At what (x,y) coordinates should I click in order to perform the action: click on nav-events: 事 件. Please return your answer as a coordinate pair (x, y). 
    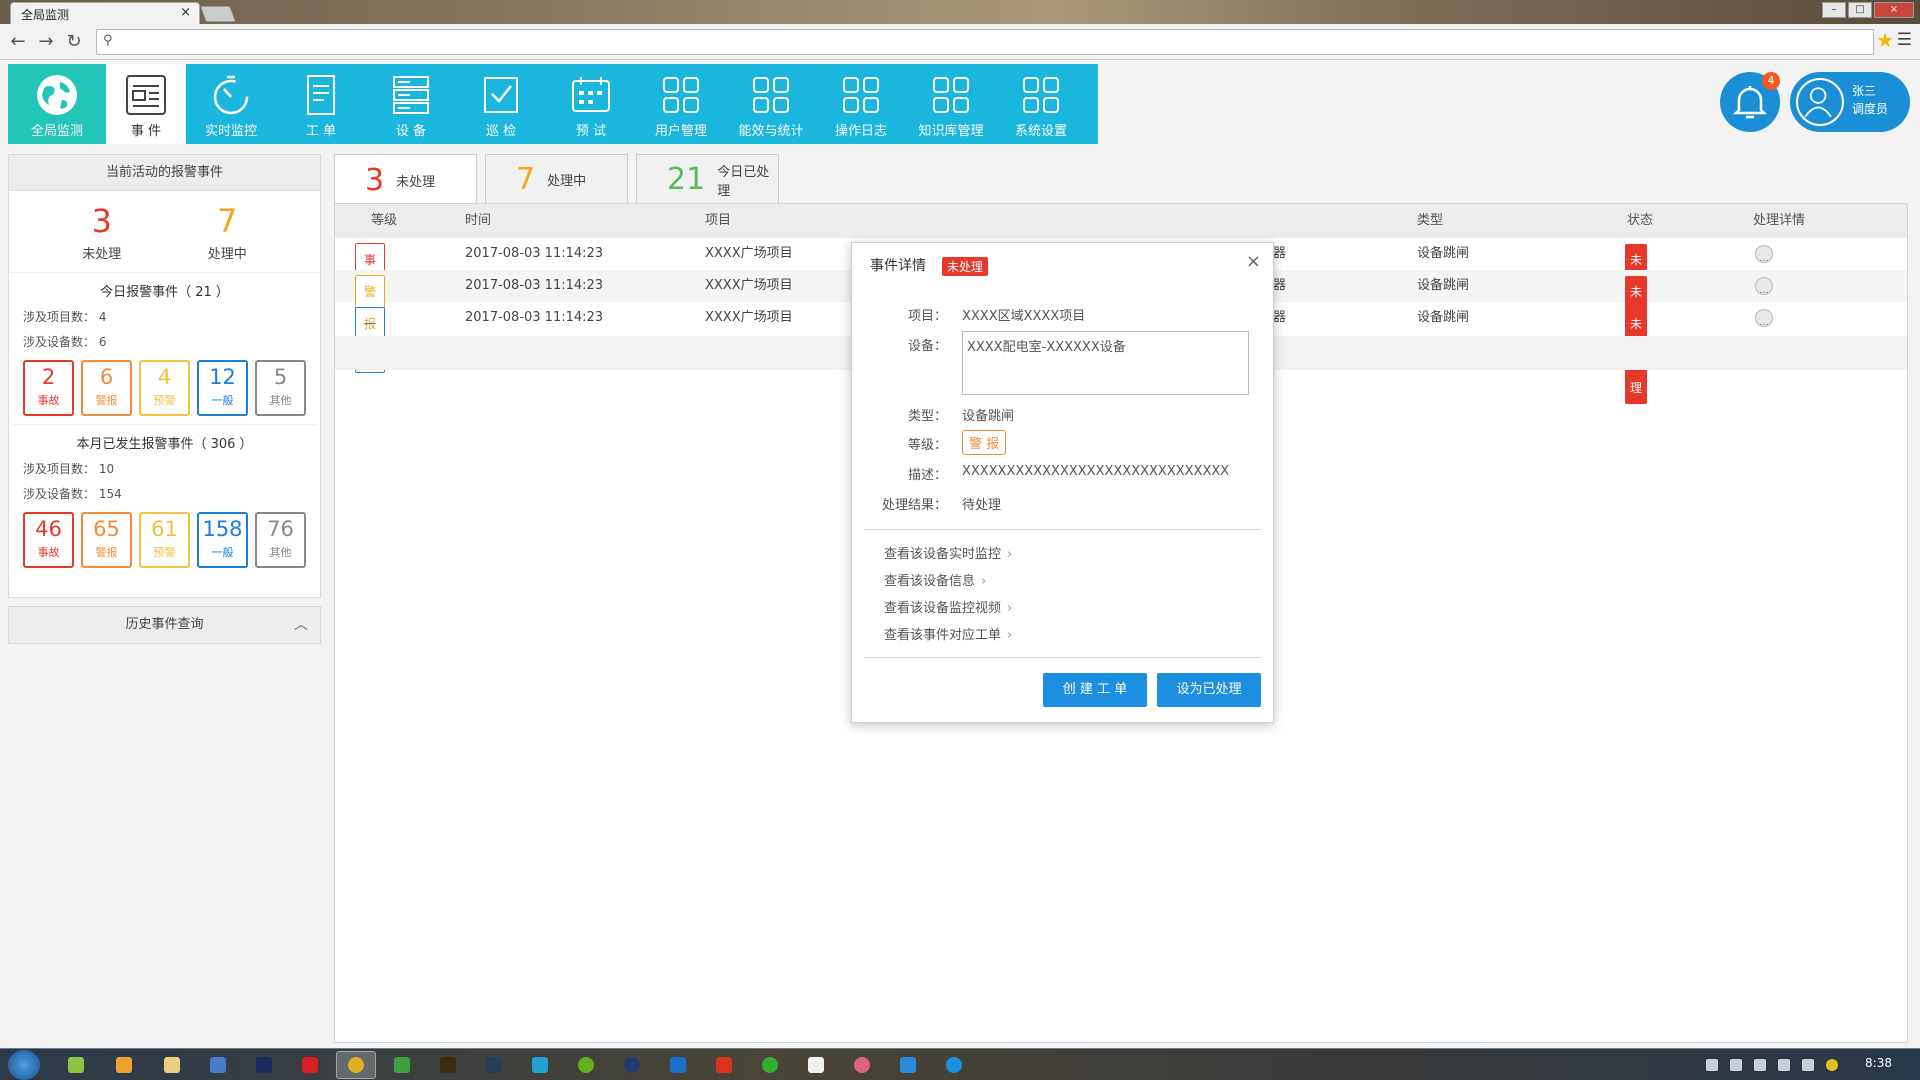
    Looking at the image, I should click on (146, 104).